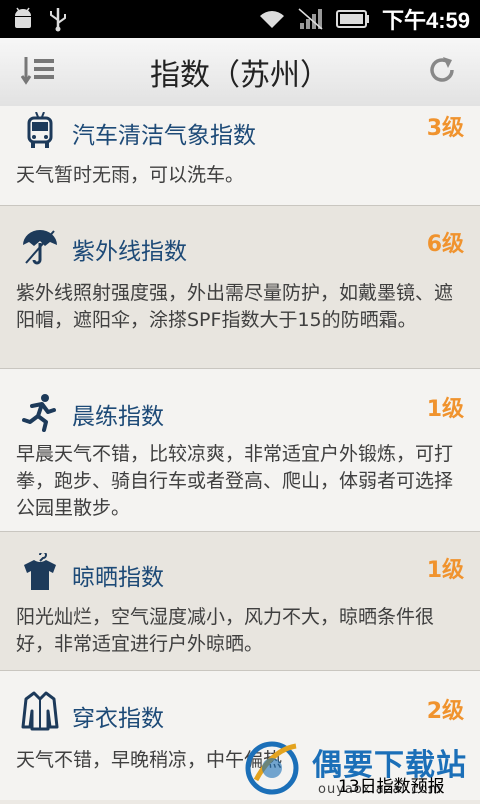  Describe the element at coordinates (40, 572) in the screenshot. I see `shirt-icon` at that location.